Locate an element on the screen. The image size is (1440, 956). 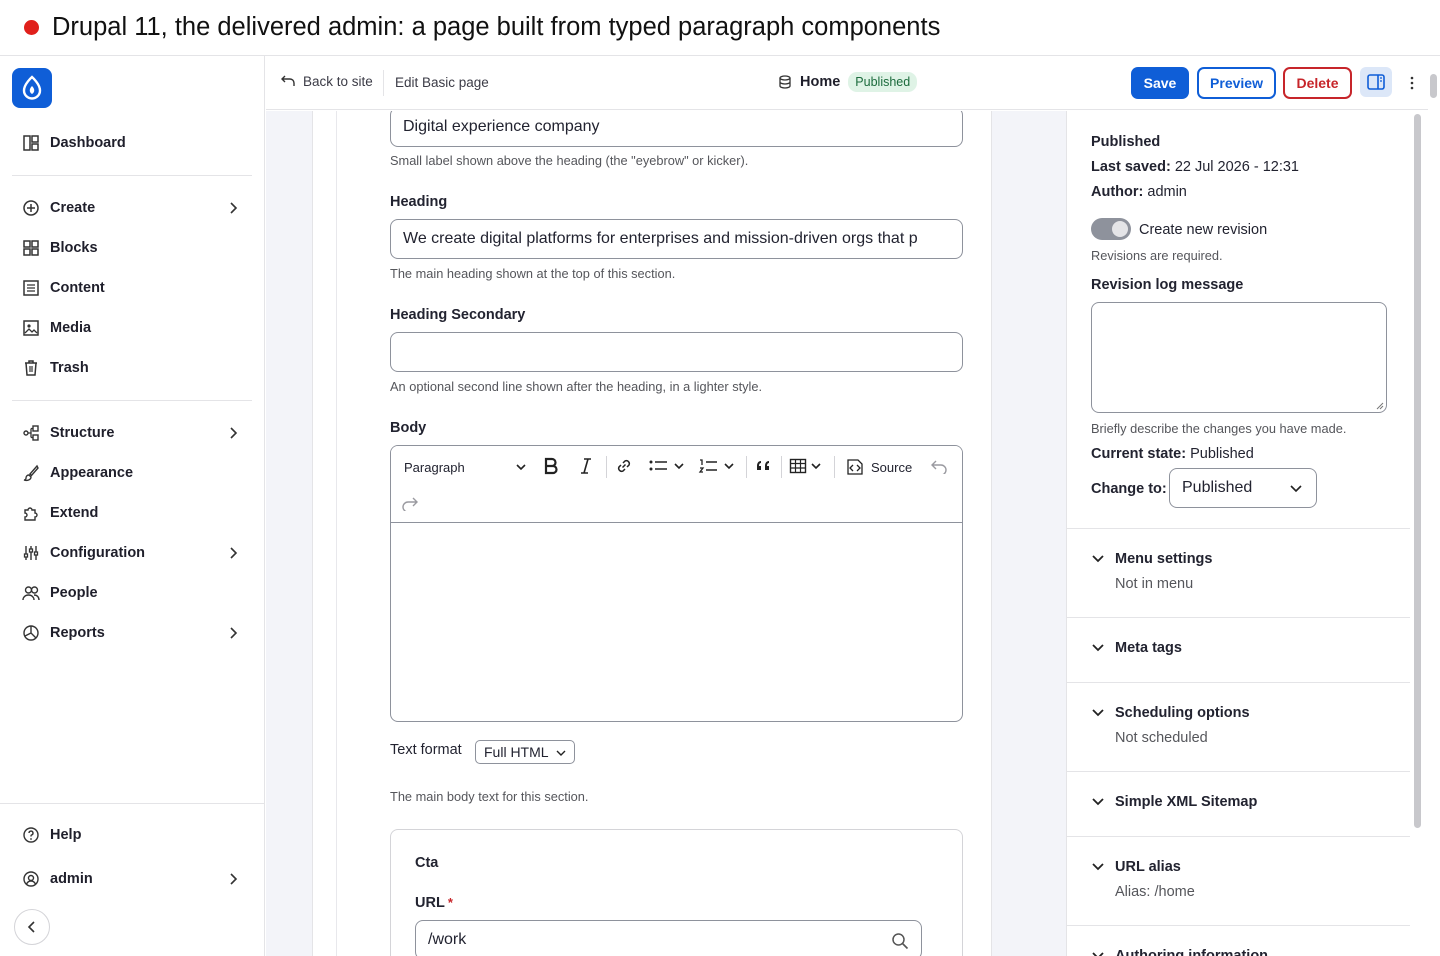
author: Author: admin is located at coordinates (1139, 192).